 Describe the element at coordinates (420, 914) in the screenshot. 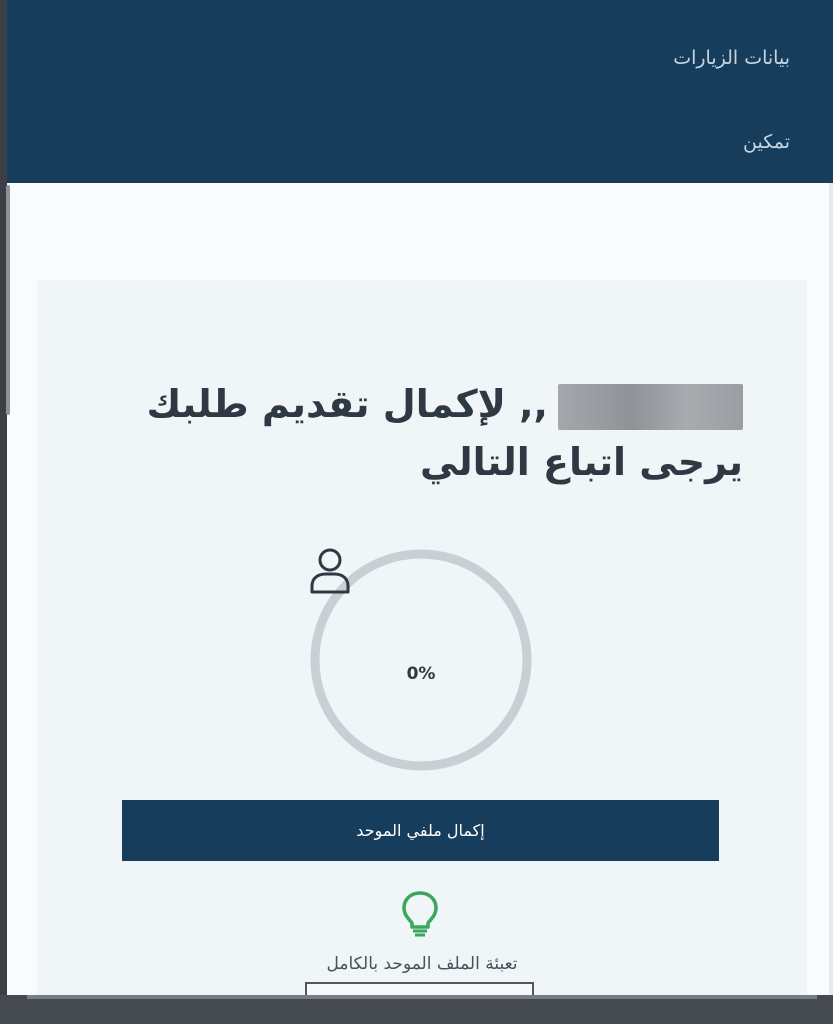

I see `lightbulb-icon` at that location.